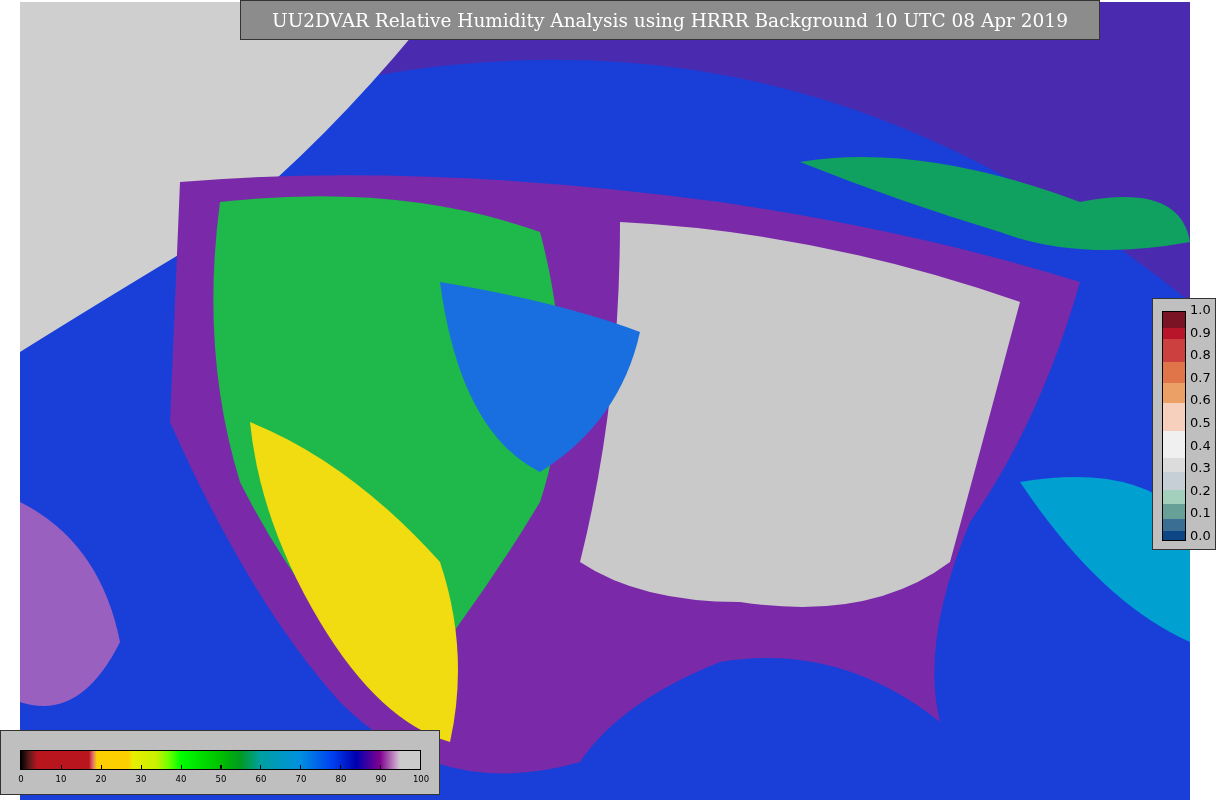 The width and height of the screenshot is (1216, 800). Describe the element at coordinates (101, 779) in the screenshot. I see `tick-label: 20` at that location.